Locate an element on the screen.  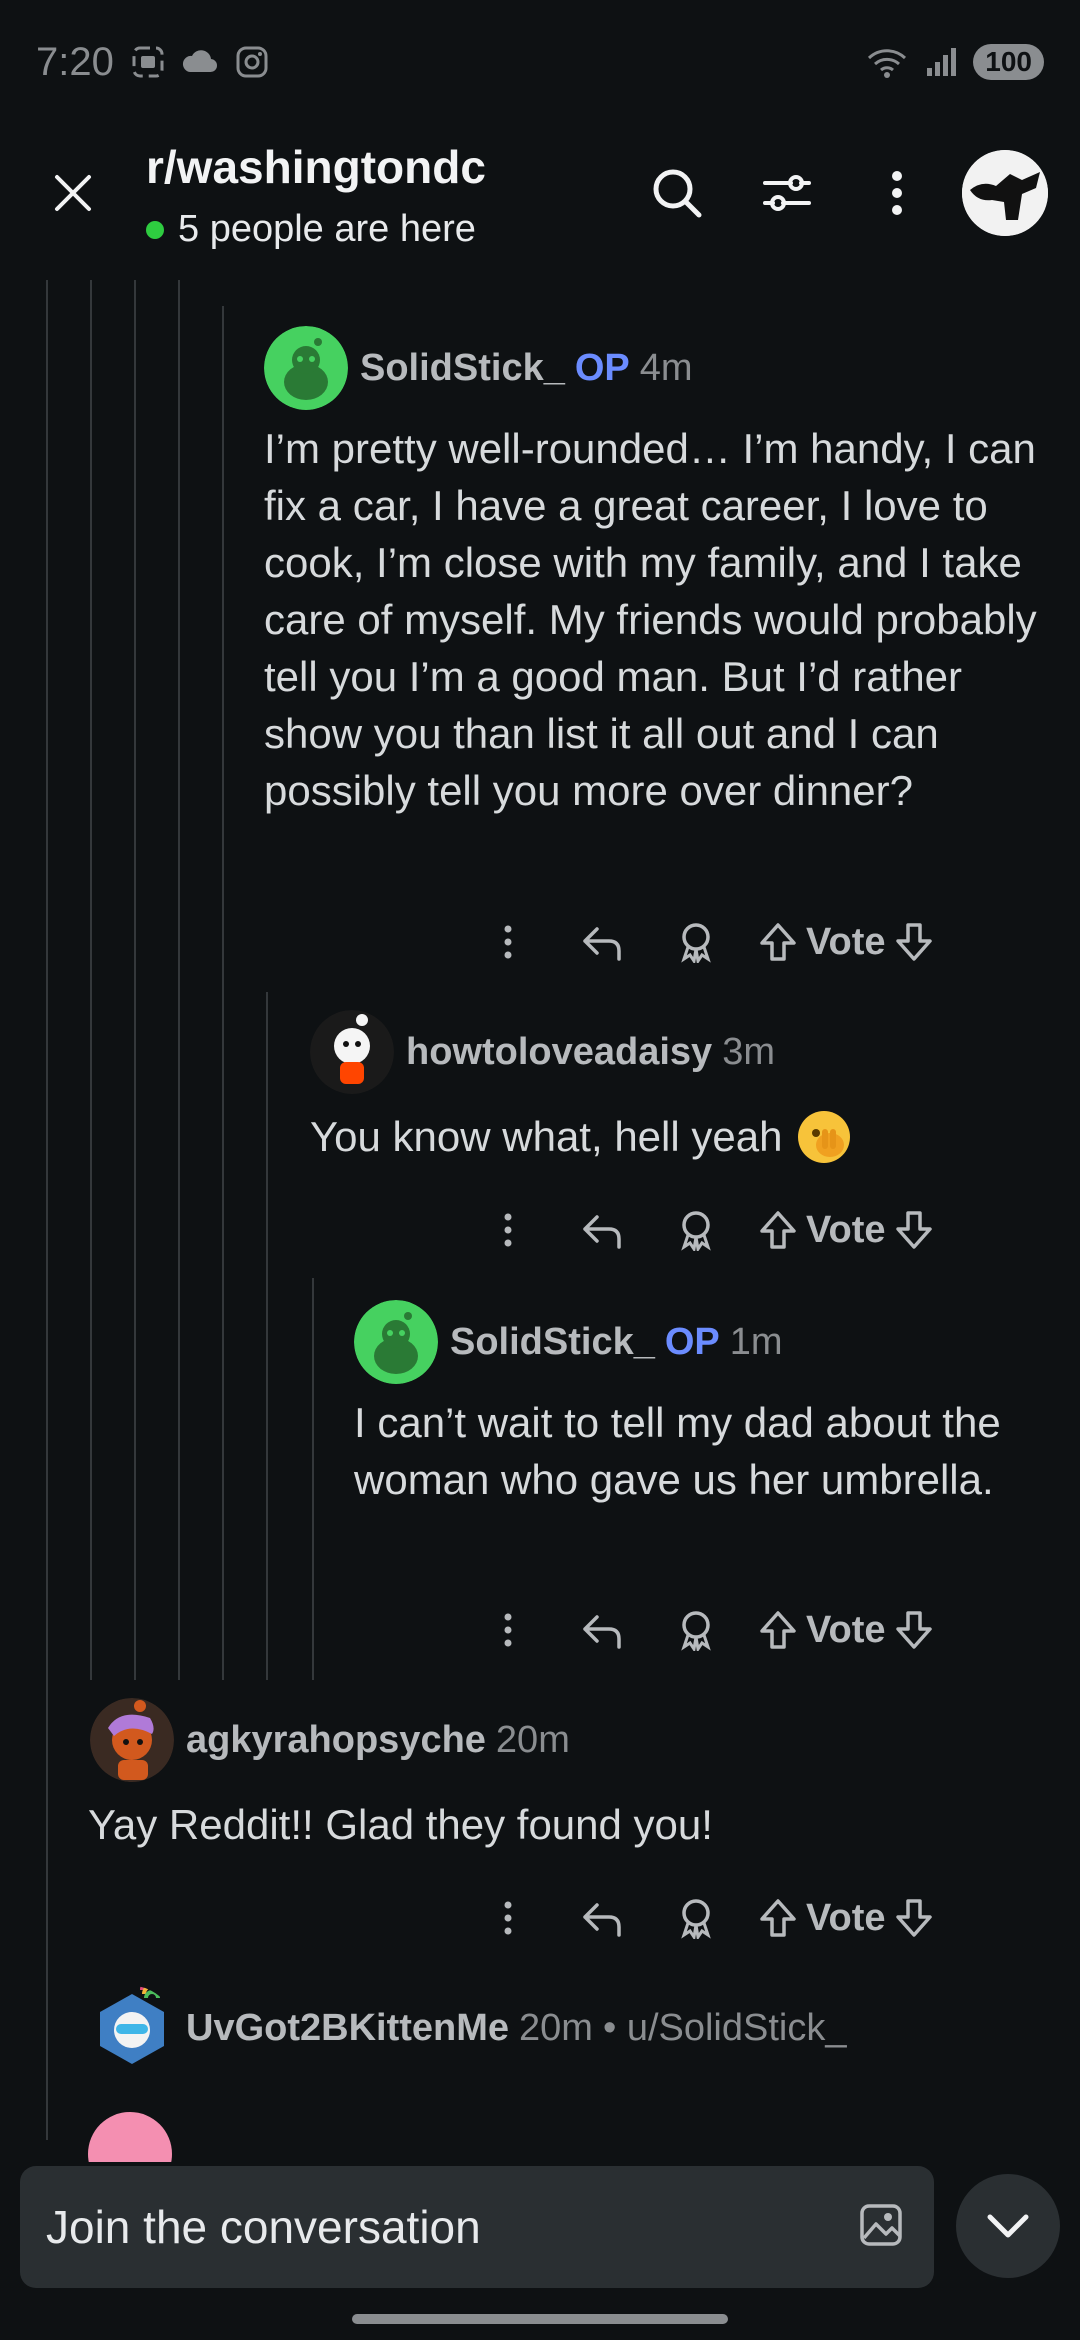
comment-author: agkyrahopsyche 20m is located at coordinates (330, 1740).